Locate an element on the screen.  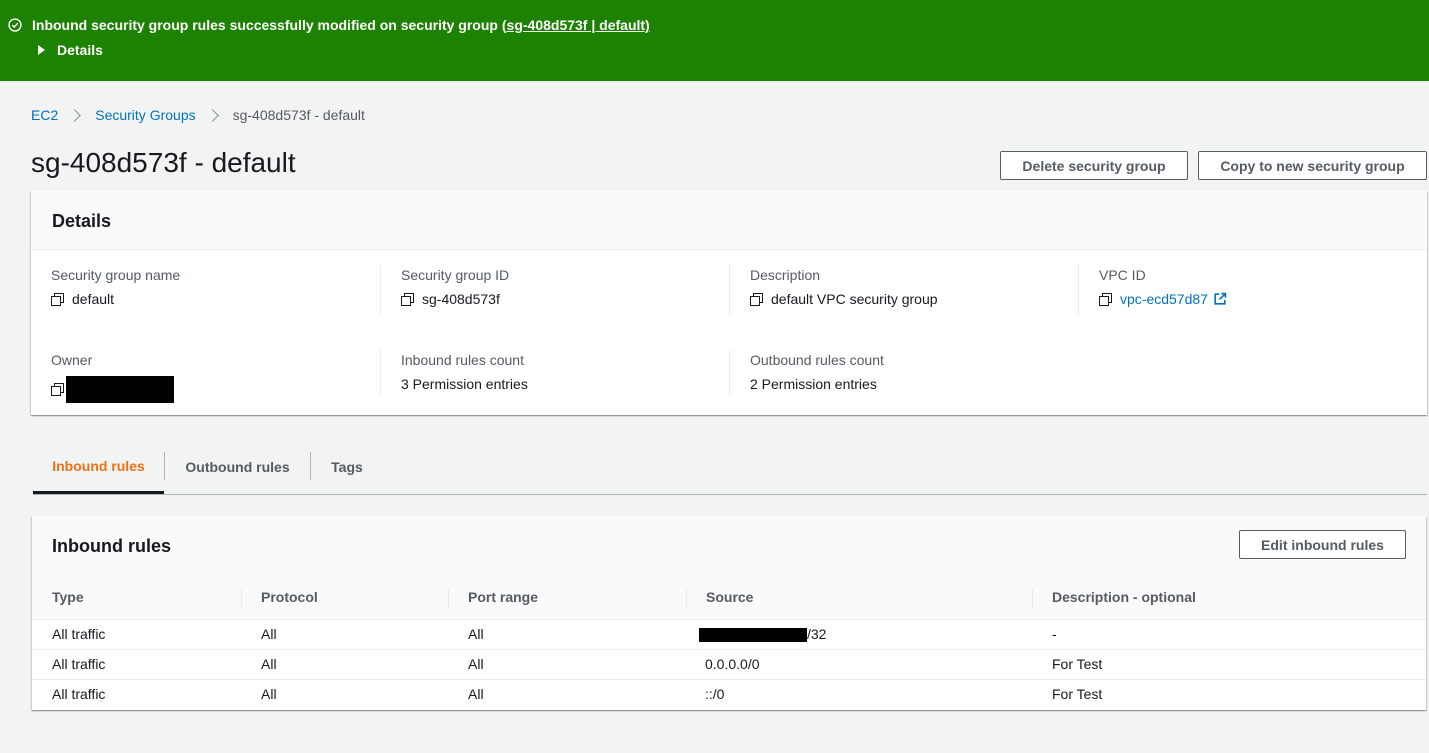
flash-details-label: Details is located at coordinates (80, 50).